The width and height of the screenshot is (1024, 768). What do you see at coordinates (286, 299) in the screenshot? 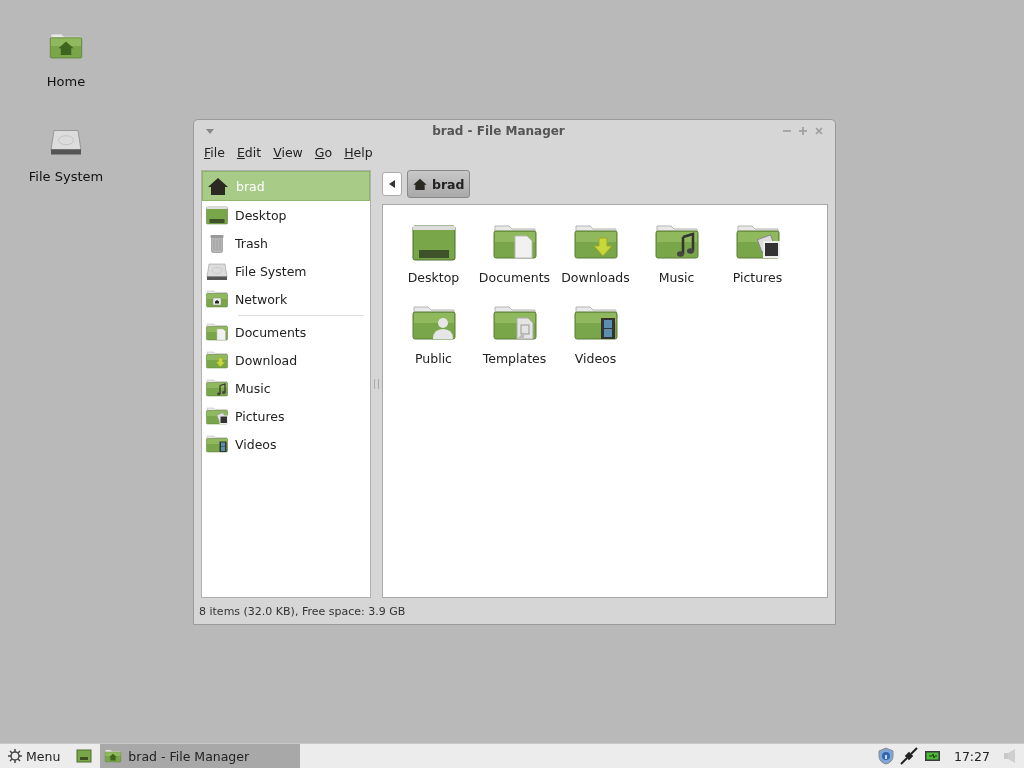
I see `sidebar-item: Network` at bounding box center [286, 299].